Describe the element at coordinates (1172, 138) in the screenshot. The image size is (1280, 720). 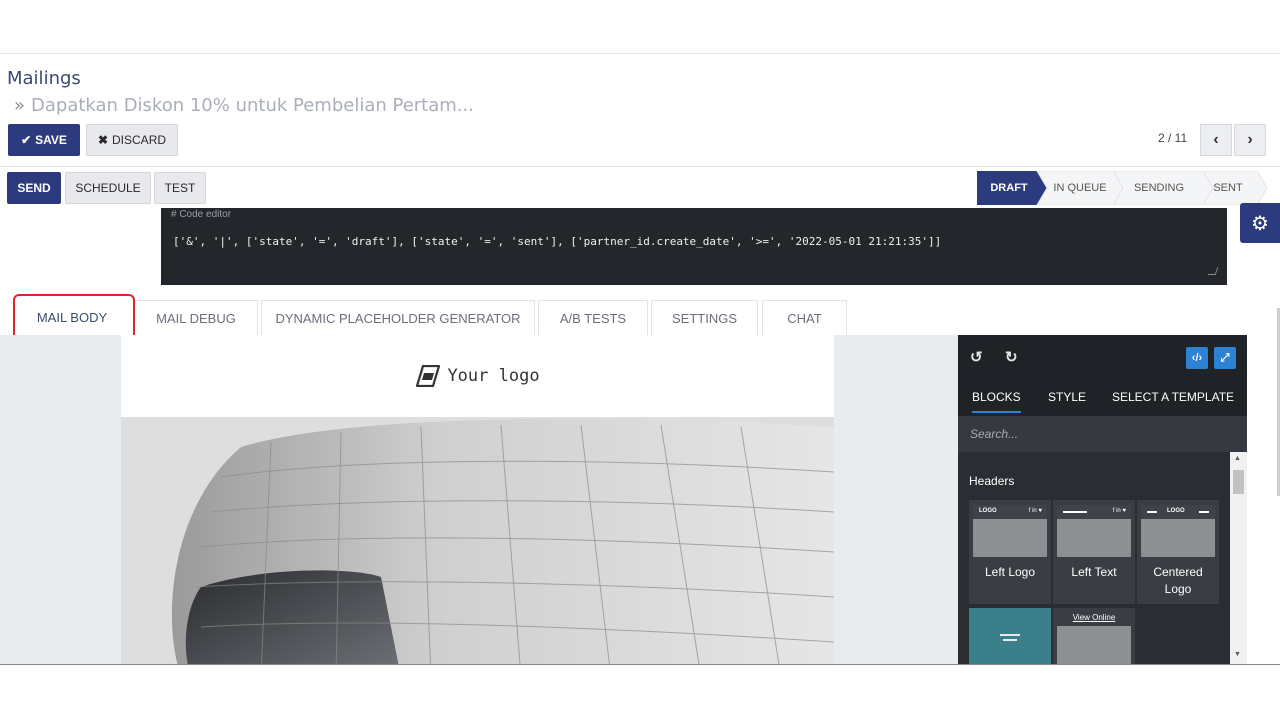
I see `pager-value: 2 / 11` at that location.